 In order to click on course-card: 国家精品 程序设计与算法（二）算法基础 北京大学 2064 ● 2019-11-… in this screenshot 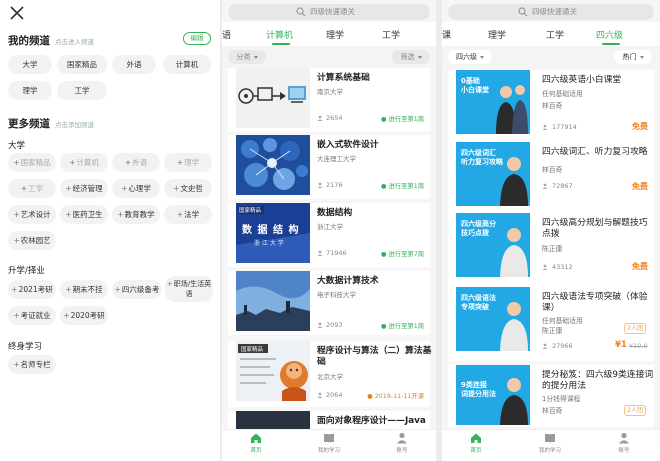, I will do `click(329, 374)`.